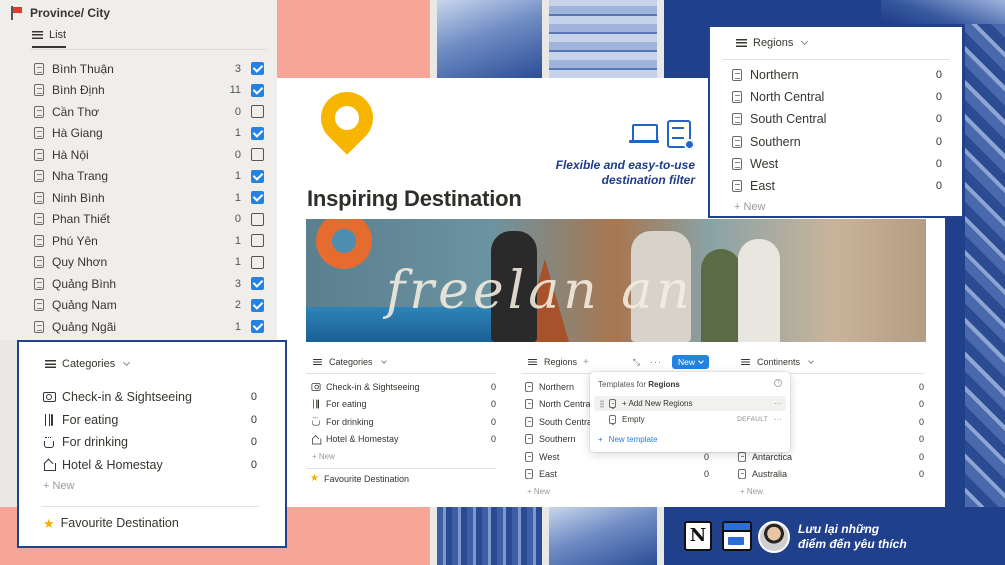 The width and height of the screenshot is (1005, 565). I want to click on list-item: West 0, so click(837, 164).